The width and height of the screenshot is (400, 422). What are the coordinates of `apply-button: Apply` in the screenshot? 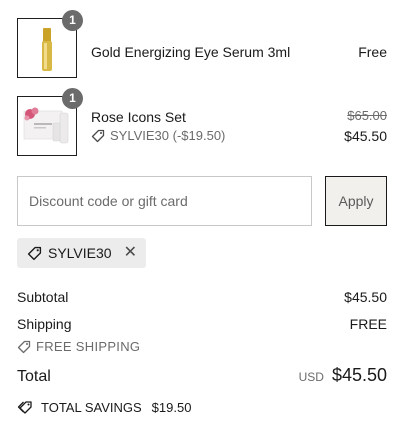 It's located at (356, 201).